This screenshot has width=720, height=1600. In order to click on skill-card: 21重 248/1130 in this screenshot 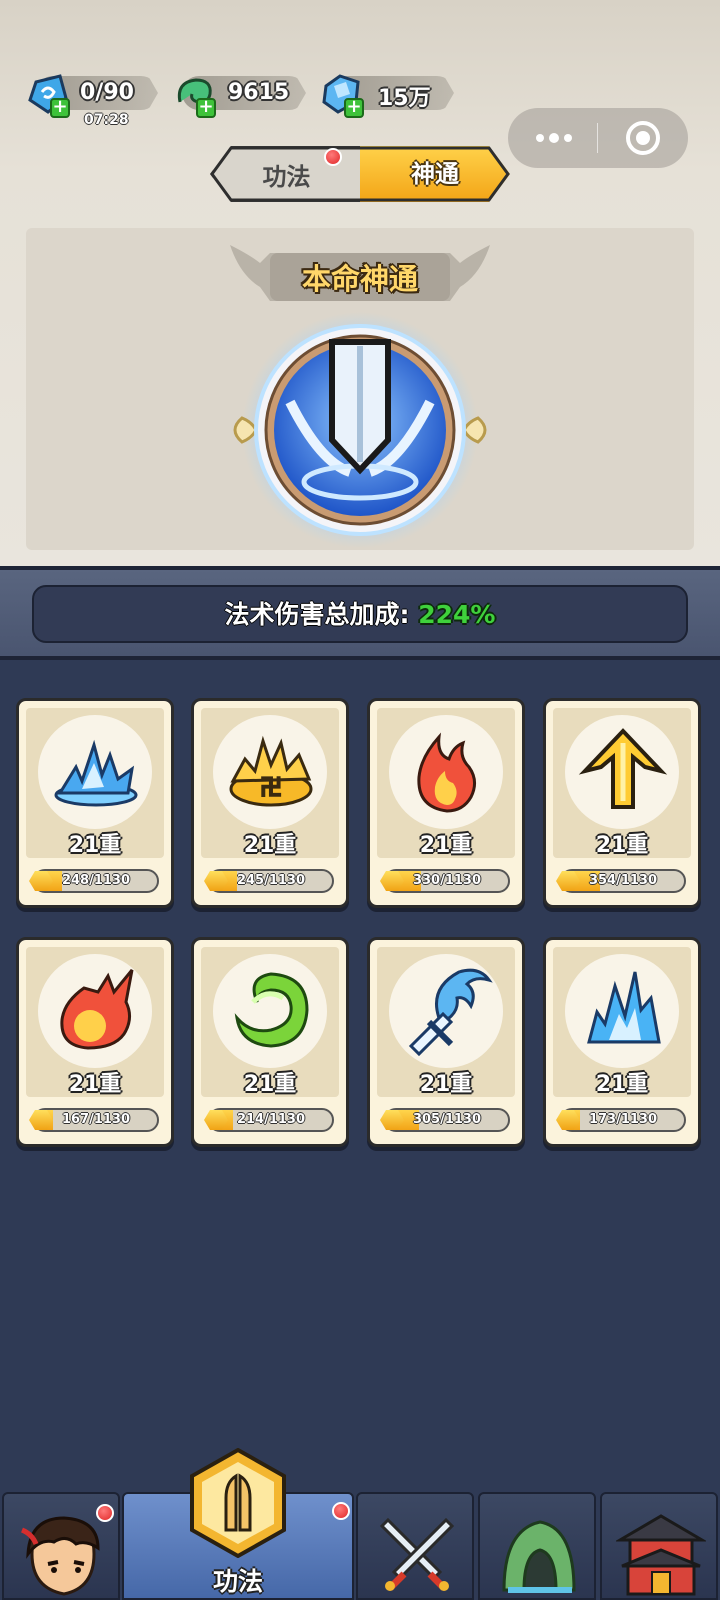, I will do `click(95, 803)`.